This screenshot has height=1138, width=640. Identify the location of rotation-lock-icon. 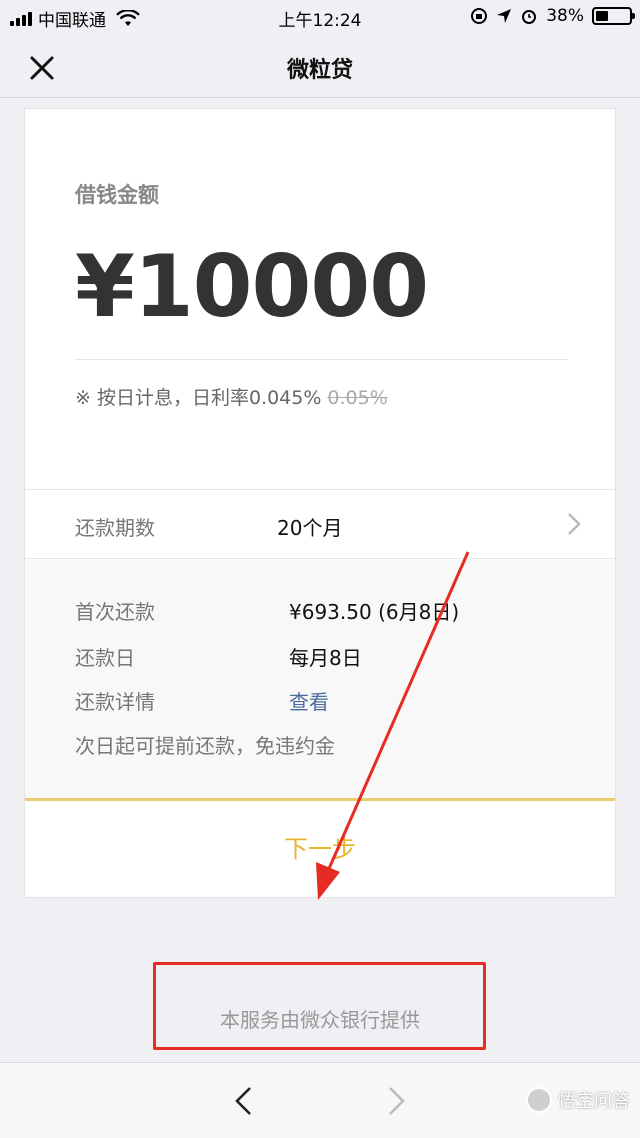
(479, 16).